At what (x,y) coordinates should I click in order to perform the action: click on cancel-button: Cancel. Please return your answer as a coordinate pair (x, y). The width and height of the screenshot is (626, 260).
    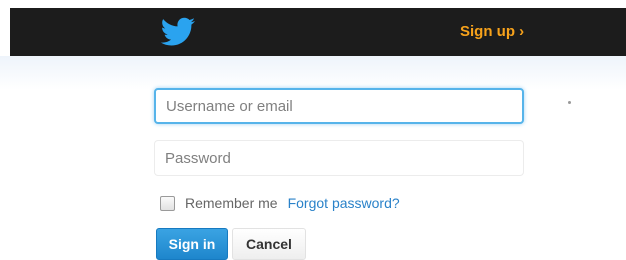
    Looking at the image, I should click on (269, 244).